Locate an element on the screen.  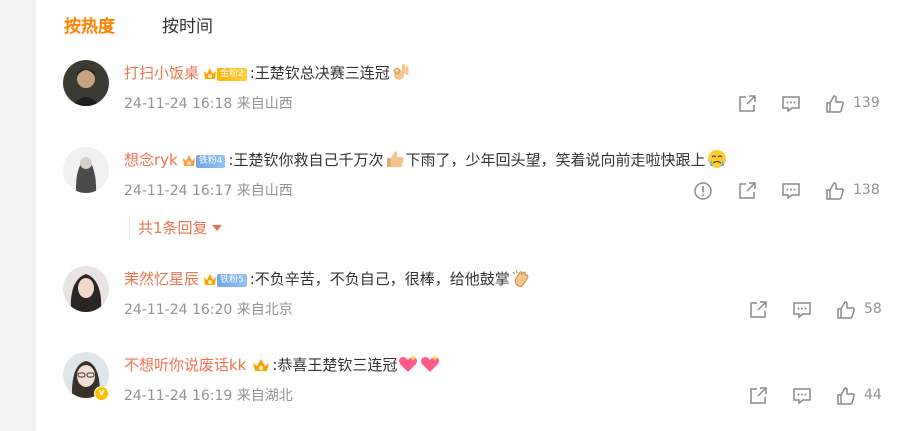
comment-actions: 44 is located at coordinates (817, 396).